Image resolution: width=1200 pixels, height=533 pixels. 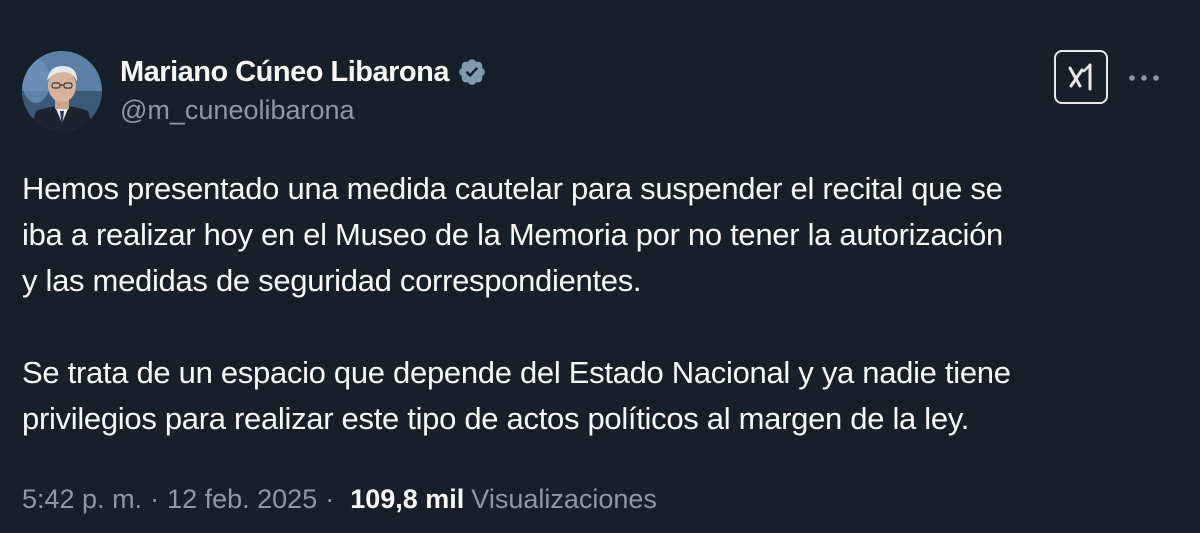 I want to click on views-count: 109,8 mil, so click(x=407, y=499).